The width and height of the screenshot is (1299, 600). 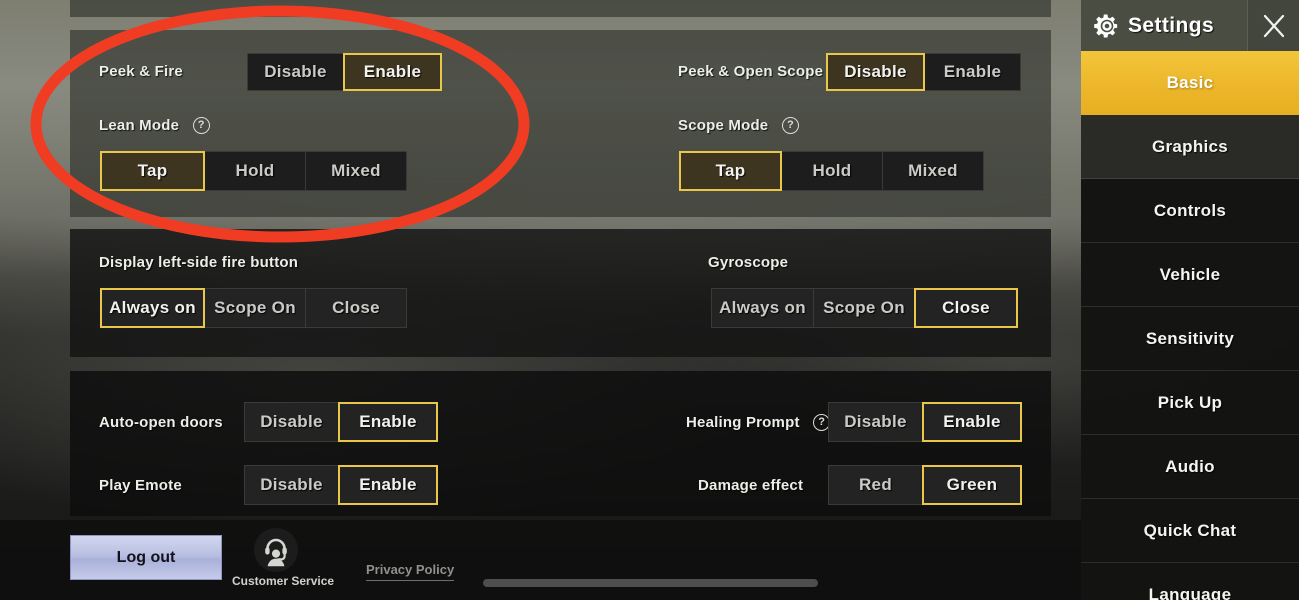 I want to click on scope-mode-label: Scope Mode, so click(x=723, y=125).